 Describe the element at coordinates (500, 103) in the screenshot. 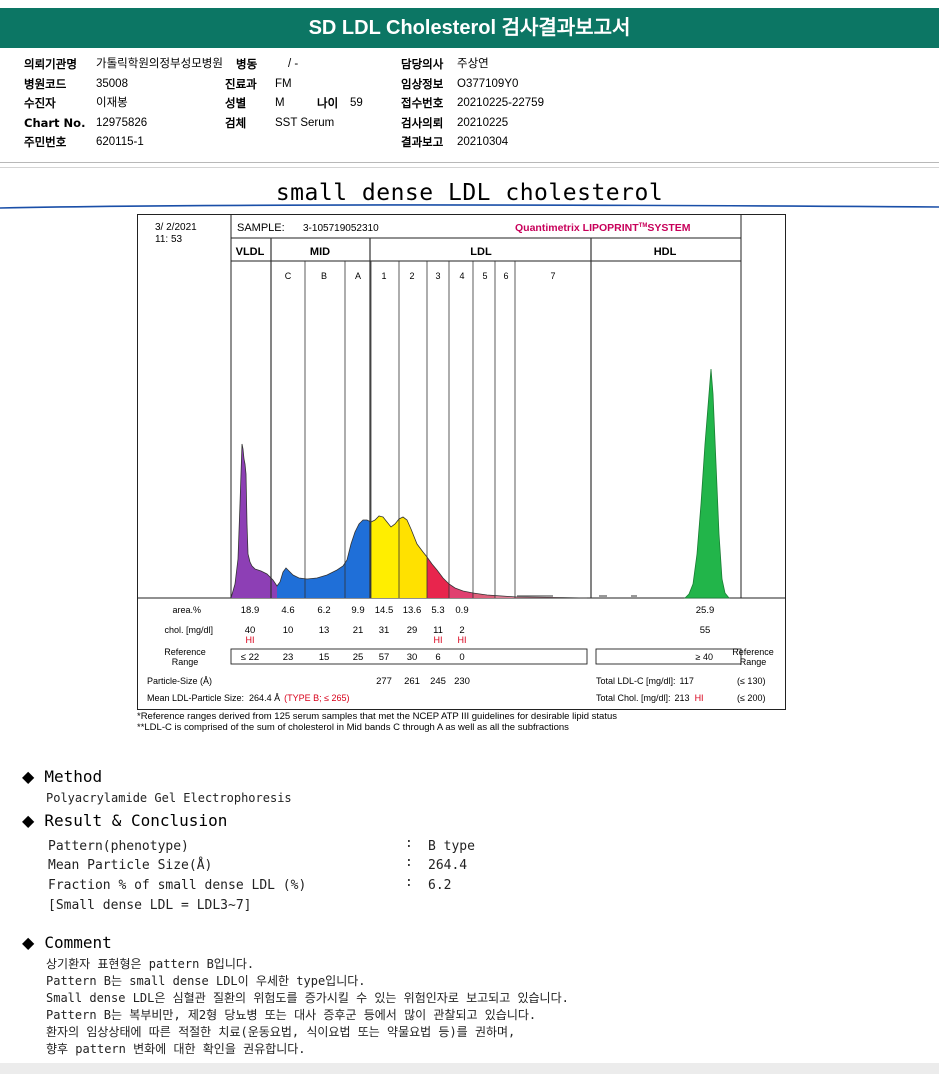

I see `info-value: 20210225-22759` at that location.